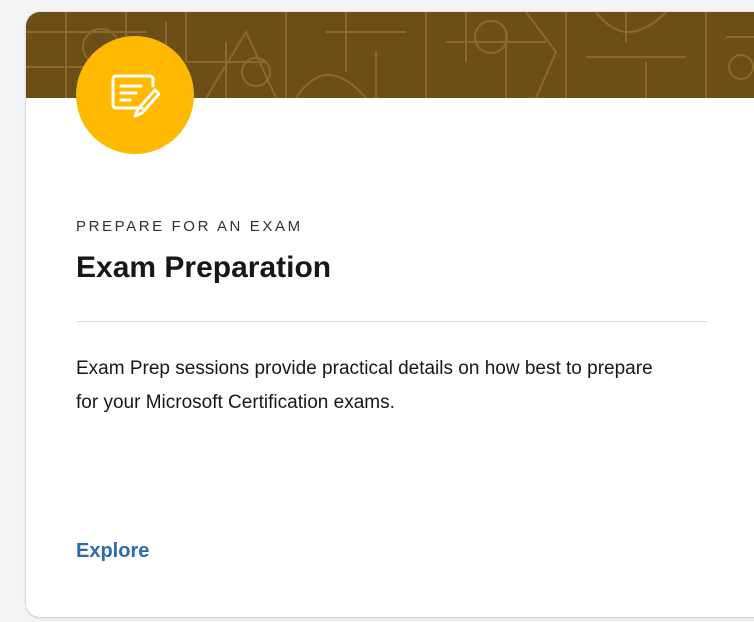 The width and height of the screenshot is (754, 622). I want to click on divider, so click(392, 321).